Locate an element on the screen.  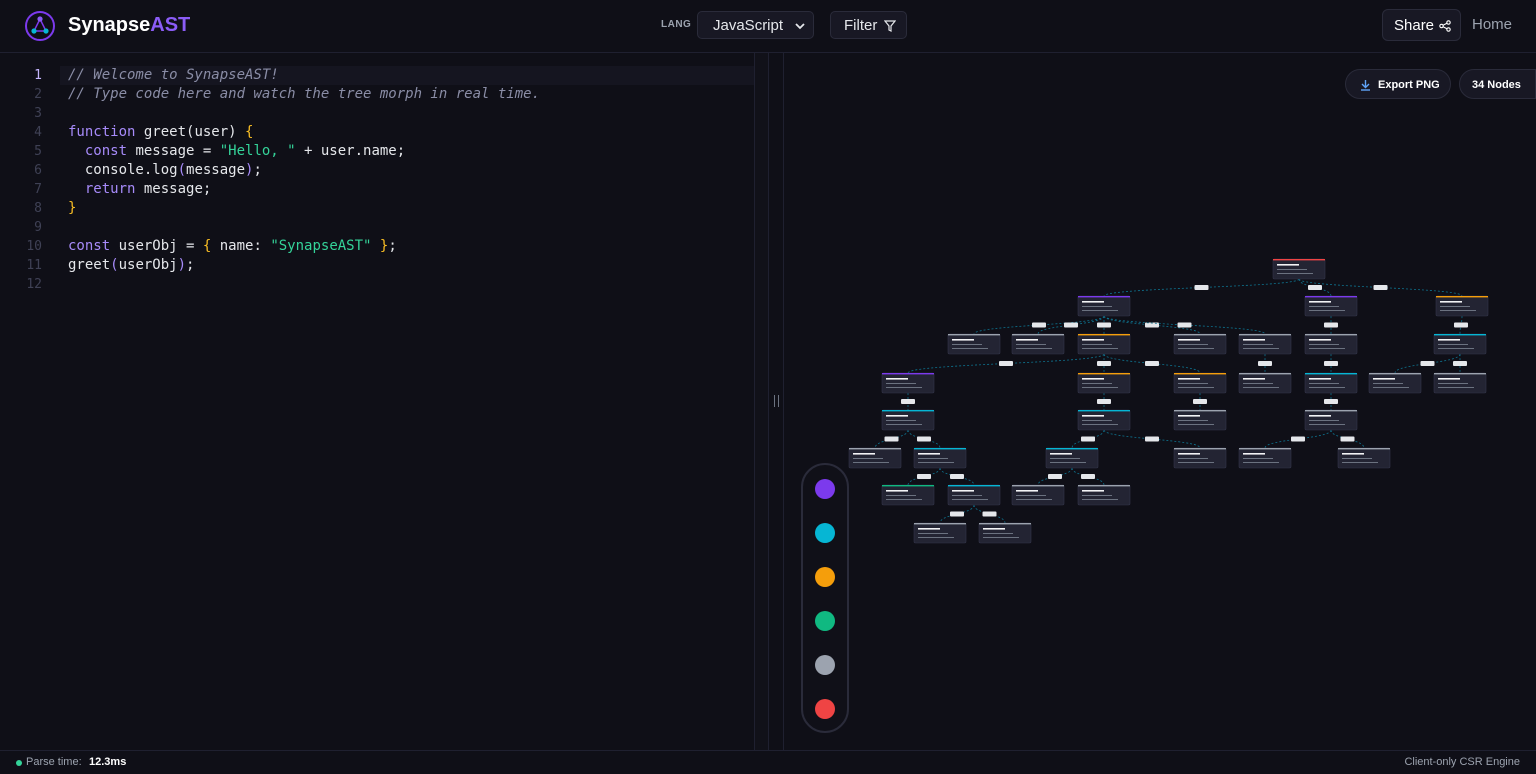
line-number: 6 is located at coordinates (38, 170).